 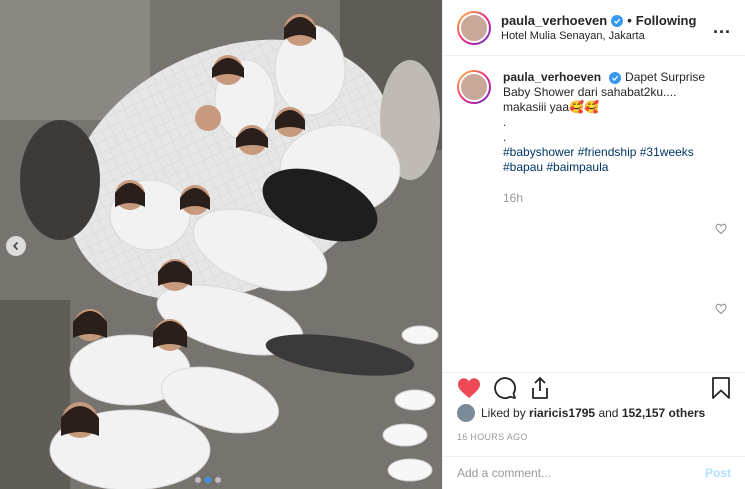 I want to click on share-button, so click(x=540, y=388).